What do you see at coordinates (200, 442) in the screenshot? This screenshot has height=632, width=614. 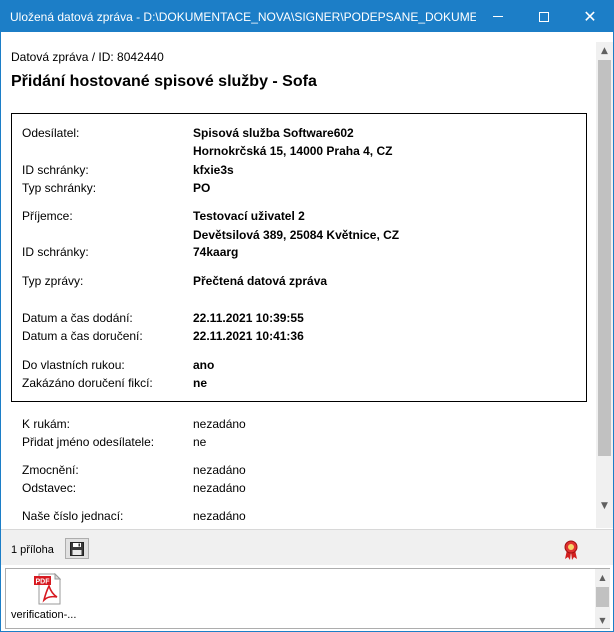 I see `add-sender-name-value: ne` at bounding box center [200, 442].